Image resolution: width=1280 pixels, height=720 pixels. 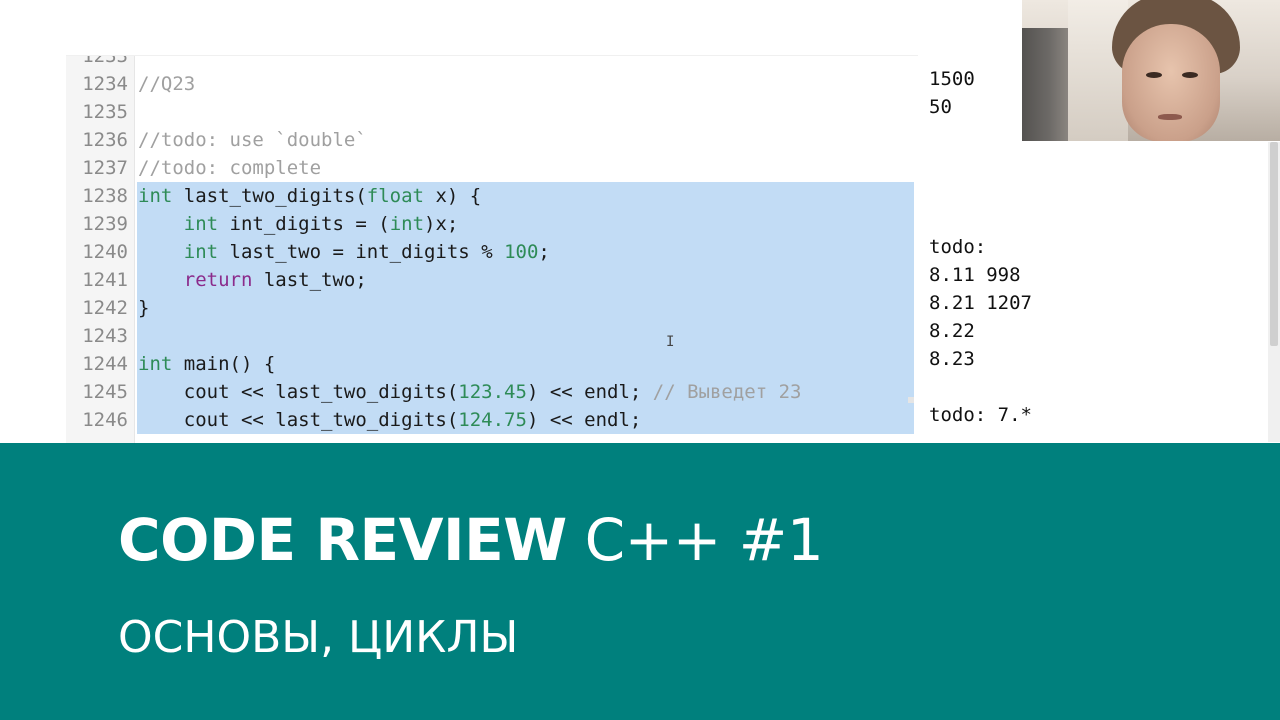 What do you see at coordinates (911, 400) in the screenshot?
I see `scroll-marker` at bounding box center [911, 400].